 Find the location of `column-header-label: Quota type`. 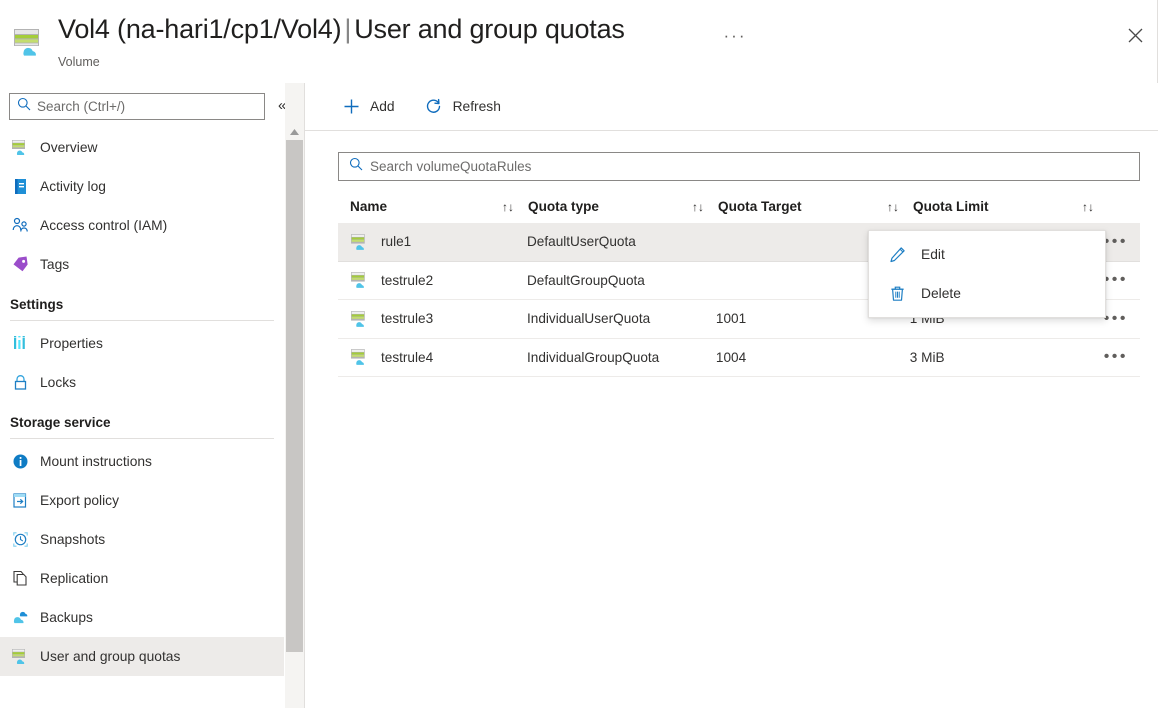

column-header-label: Quota type is located at coordinates (563, 206).